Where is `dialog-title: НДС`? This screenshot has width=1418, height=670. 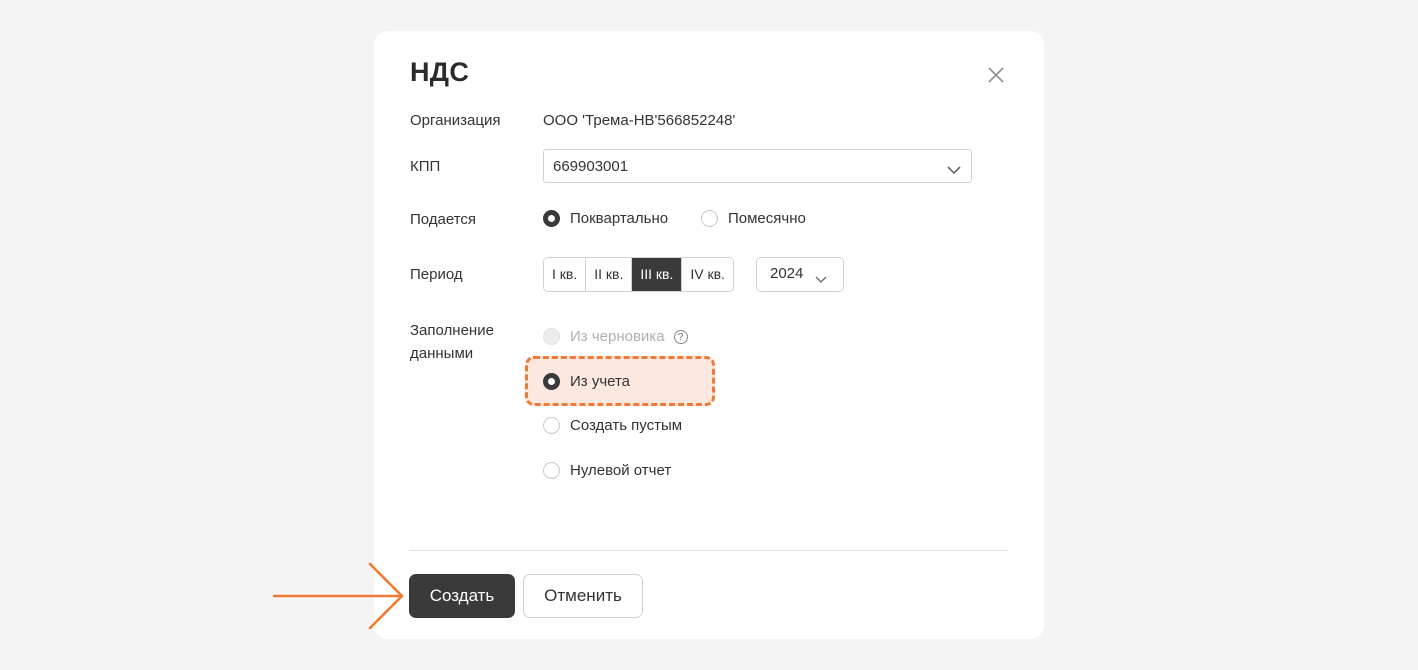 dialog-title: НДС is located at coordinates (440, 72).